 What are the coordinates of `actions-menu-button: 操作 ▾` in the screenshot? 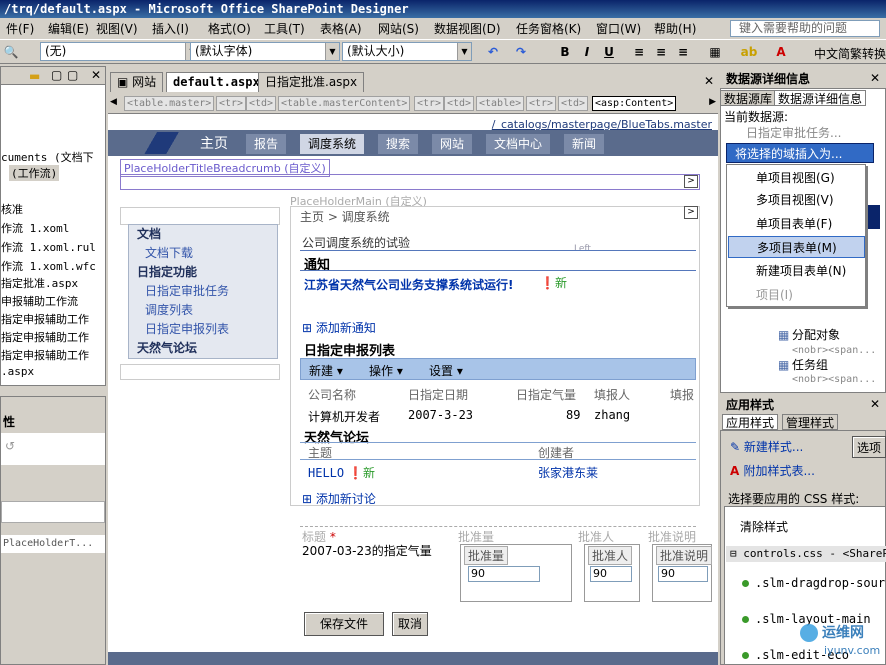 It's located at (386, 370).